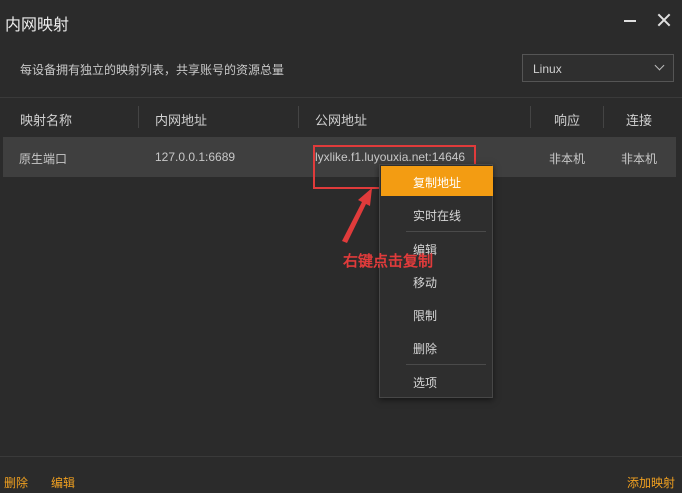 This screenshot has height=493, width=682. What do you see at coordinates (152, 70) in the screenshot?
I see `description-text: 每设备拥有独立的映射列表，共享账号的资源总量` at bounding box center [152, 70].